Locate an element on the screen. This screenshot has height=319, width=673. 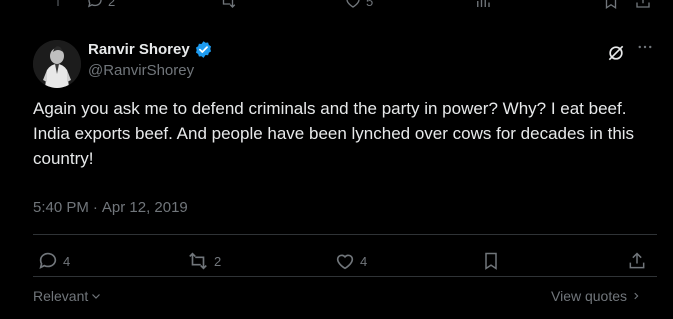
stats-divider-bottom is located at coordinates (345, 276).